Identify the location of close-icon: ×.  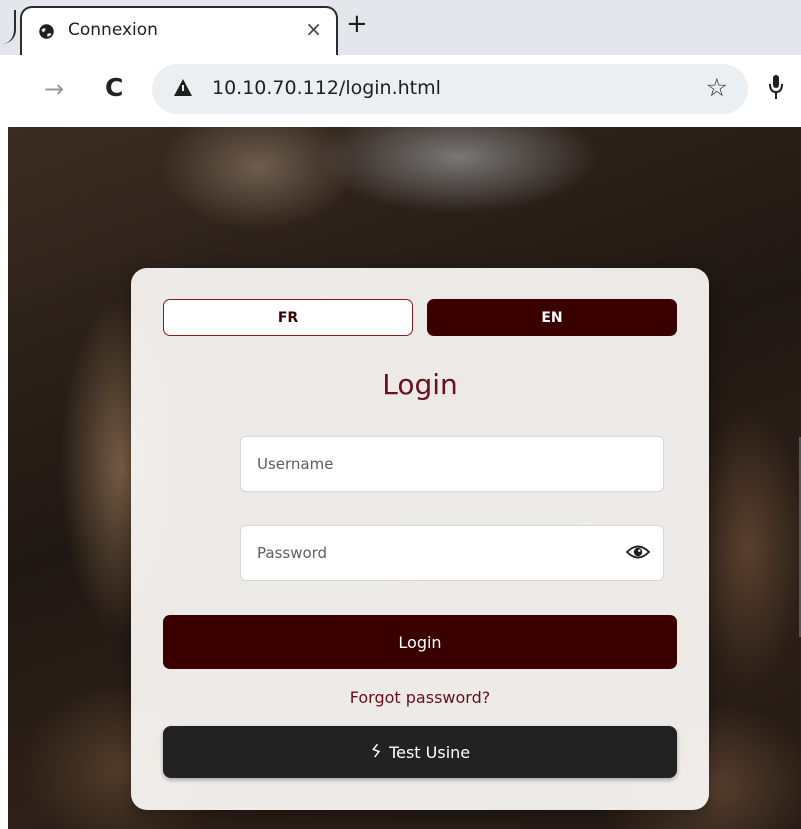
(313, 29).